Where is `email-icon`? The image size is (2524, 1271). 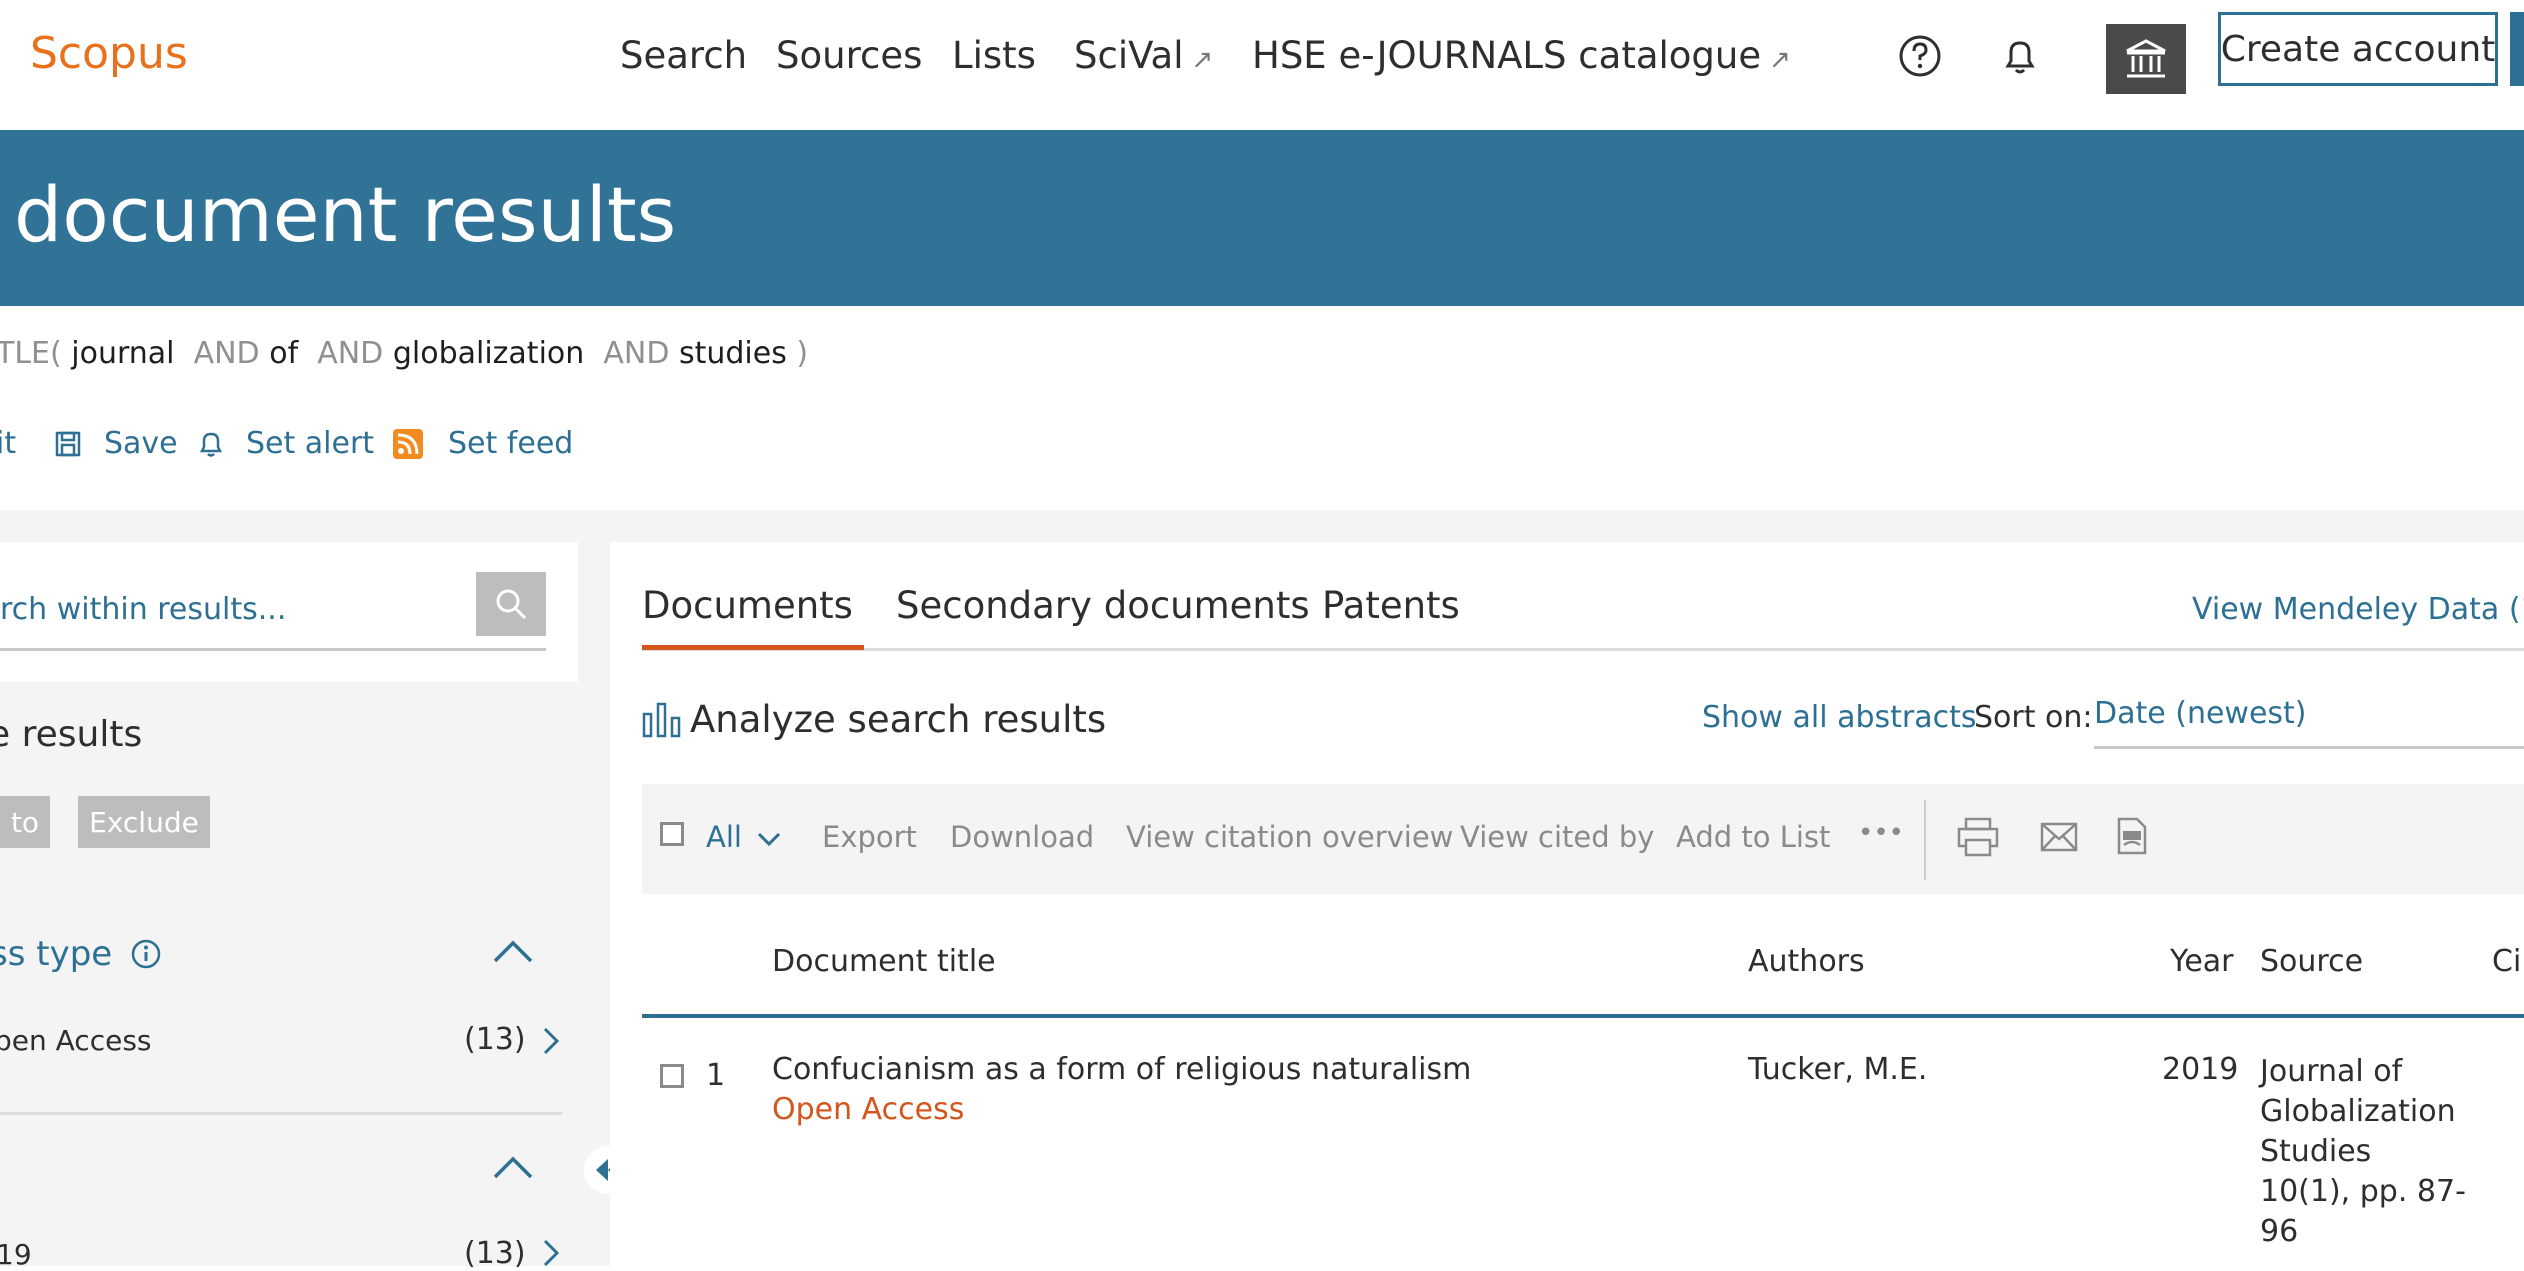
email-icon is located at coordinates (2059, 837).